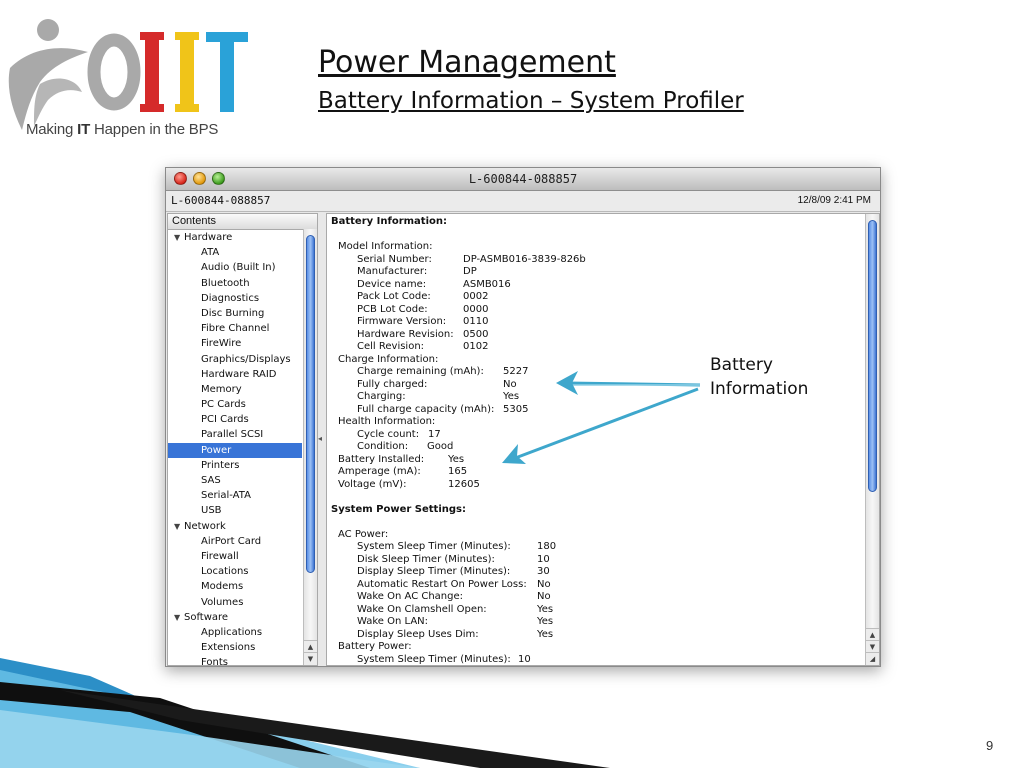 The width and height of the screenshot is (1024, 768). Describe the element at coordinates (872, 658) in the screenshot. I see `resize-grip-icon: ◢` at that location.